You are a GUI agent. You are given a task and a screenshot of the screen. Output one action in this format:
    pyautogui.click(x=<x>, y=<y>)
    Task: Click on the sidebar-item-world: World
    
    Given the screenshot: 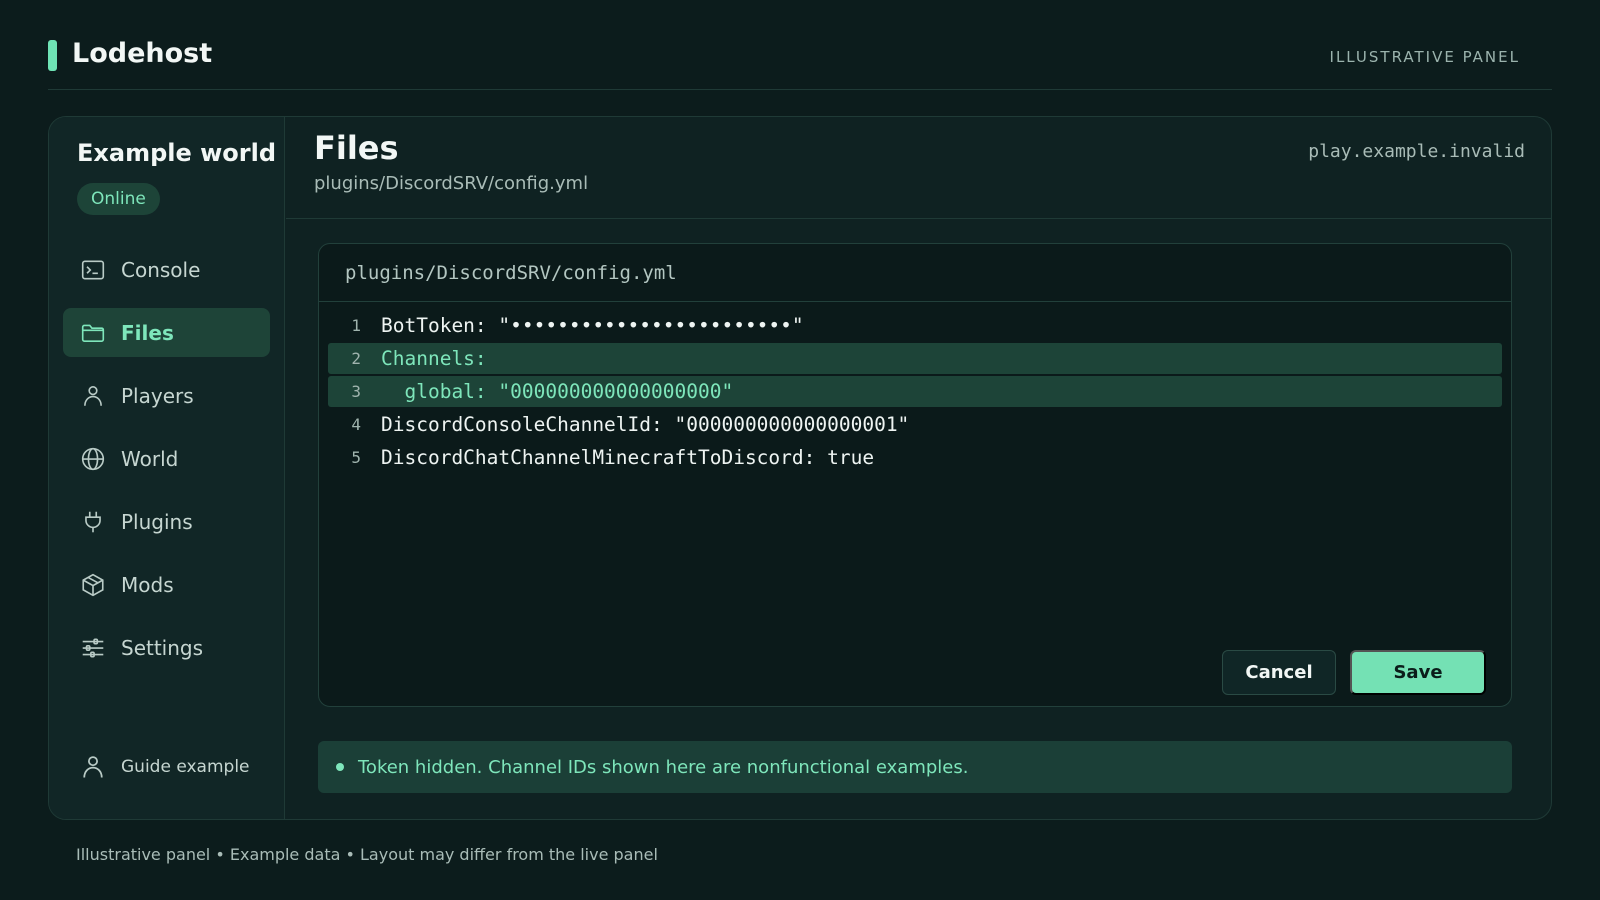 What is the action you would take?
    pyautogui.click(x=166, y=458)
    